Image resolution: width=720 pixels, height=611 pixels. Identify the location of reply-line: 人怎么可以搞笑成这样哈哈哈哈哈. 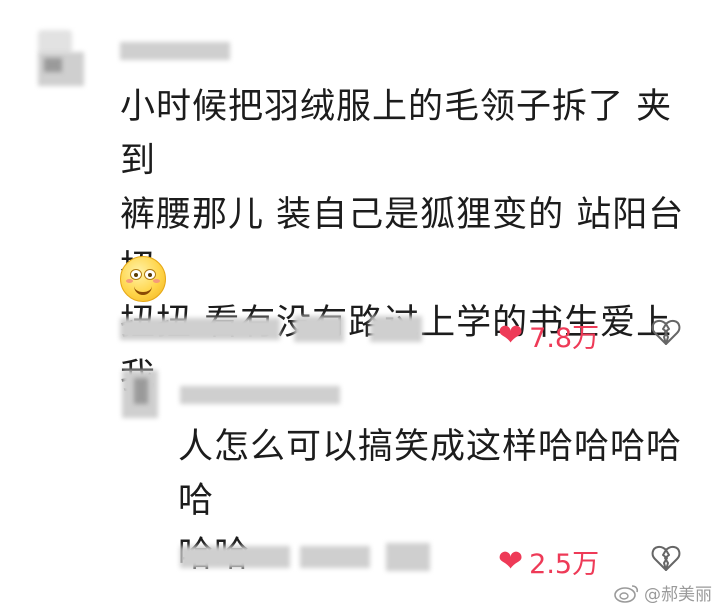
(430, 474).